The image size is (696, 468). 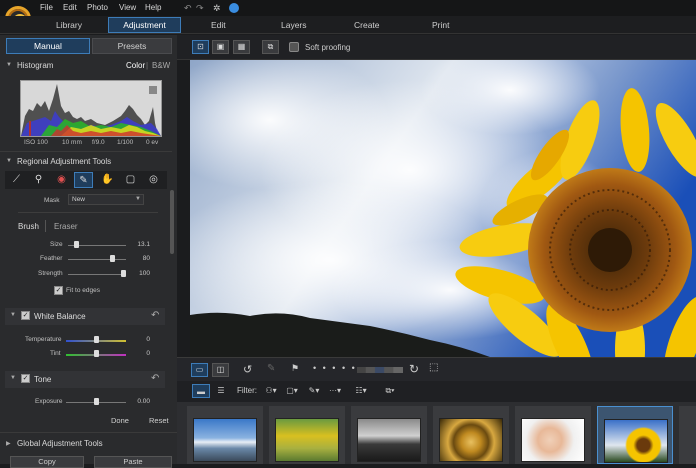 What do you see at coordinates (25, 315) in the screenshot?
I see `white-balance-checkbox: ✓` at bounding box center [25, 315].